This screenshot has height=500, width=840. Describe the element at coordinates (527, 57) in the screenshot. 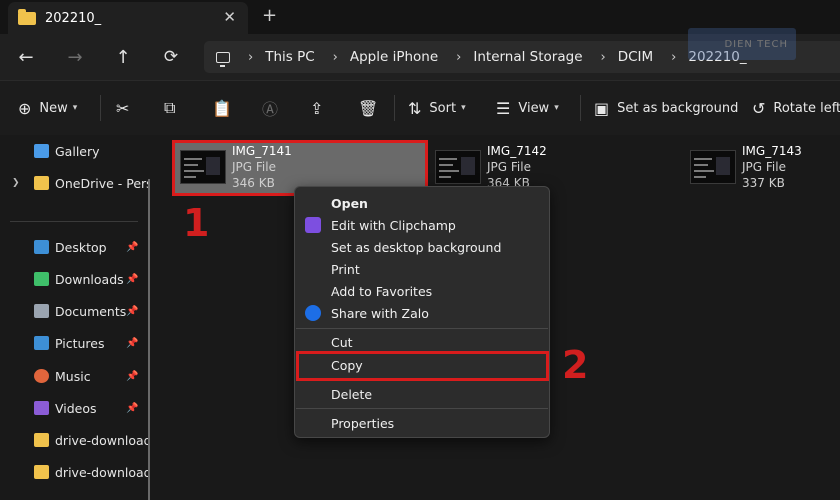

I see `breadcrumb-internal-storage: Internal Storage` at that location.